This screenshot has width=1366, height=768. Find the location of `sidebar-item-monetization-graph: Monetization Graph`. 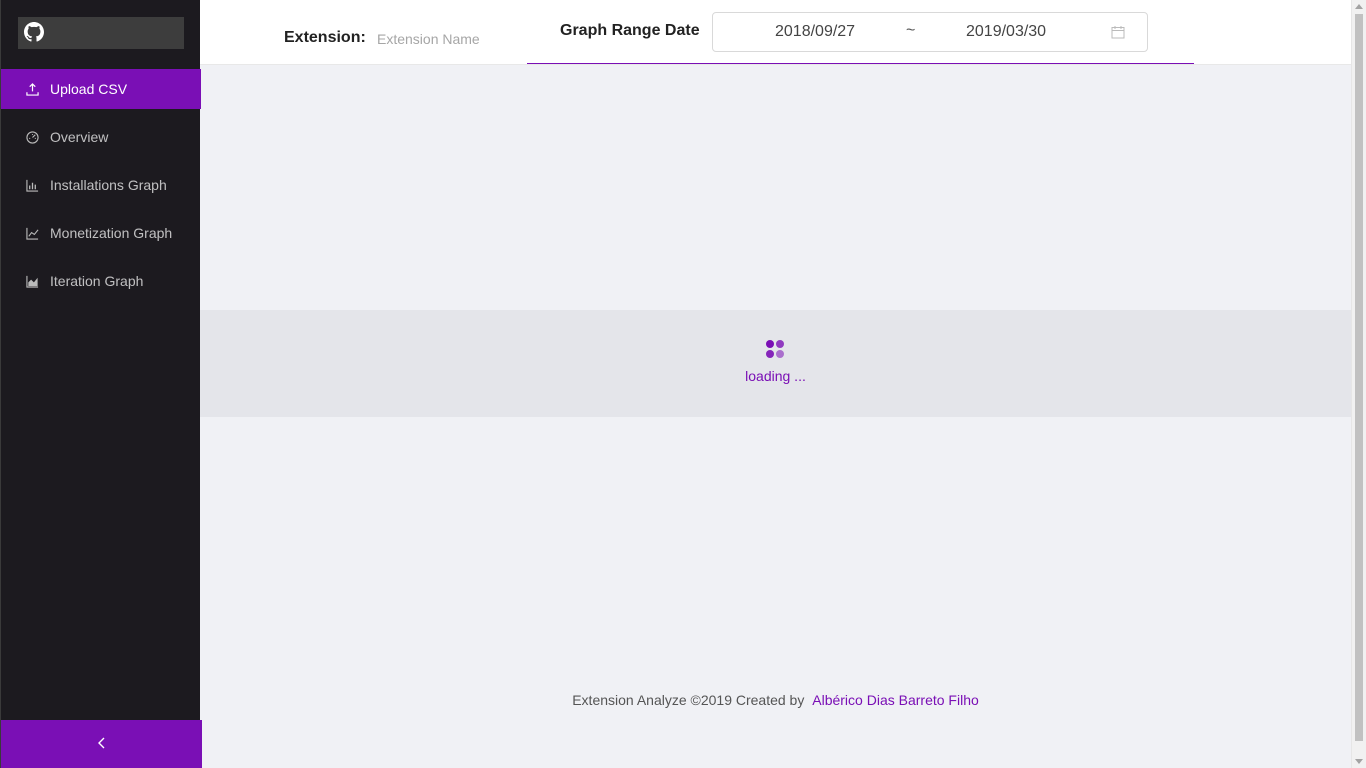

sidebar-item-monetization-graph: Monetization Graph is located at coordinates (101, 233).